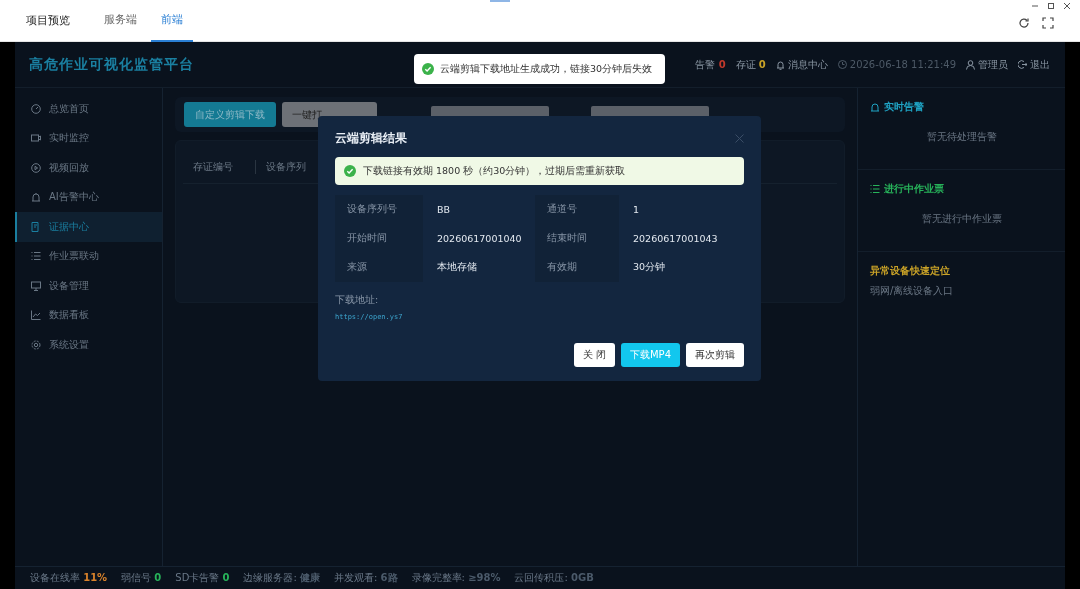  I want to click on custom-clip-download-button: 自定义剪辑下载, so click(230, 114).